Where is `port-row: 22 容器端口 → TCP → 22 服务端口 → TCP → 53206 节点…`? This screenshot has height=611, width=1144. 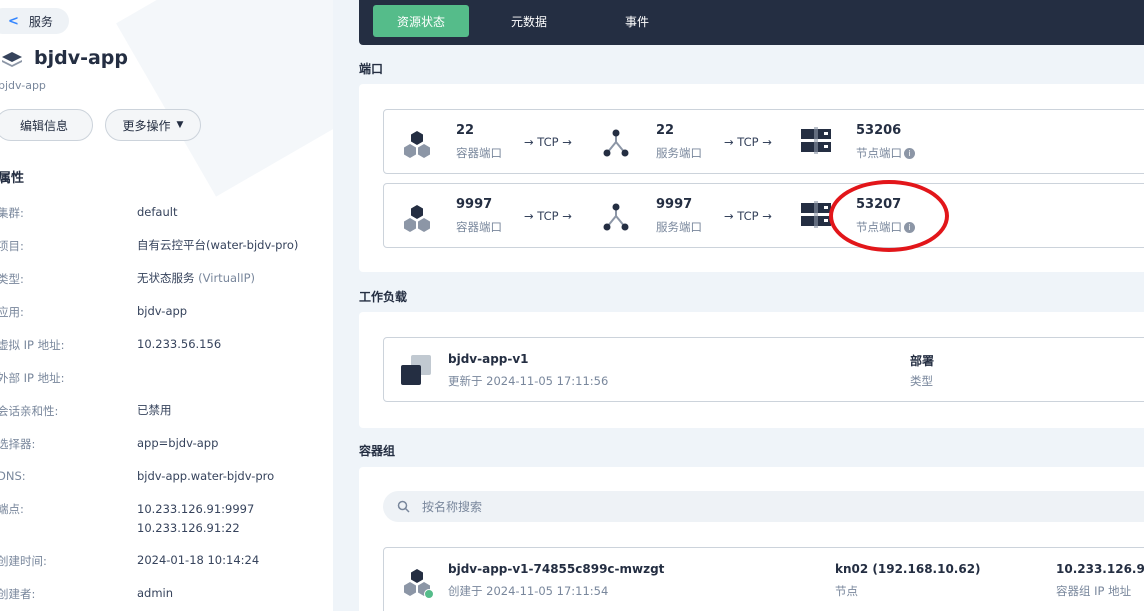 port-row: 22 容器端口 → TCP → 22 服务端口 → TCP → 53206 节点… is located at coordinates (763, 141).